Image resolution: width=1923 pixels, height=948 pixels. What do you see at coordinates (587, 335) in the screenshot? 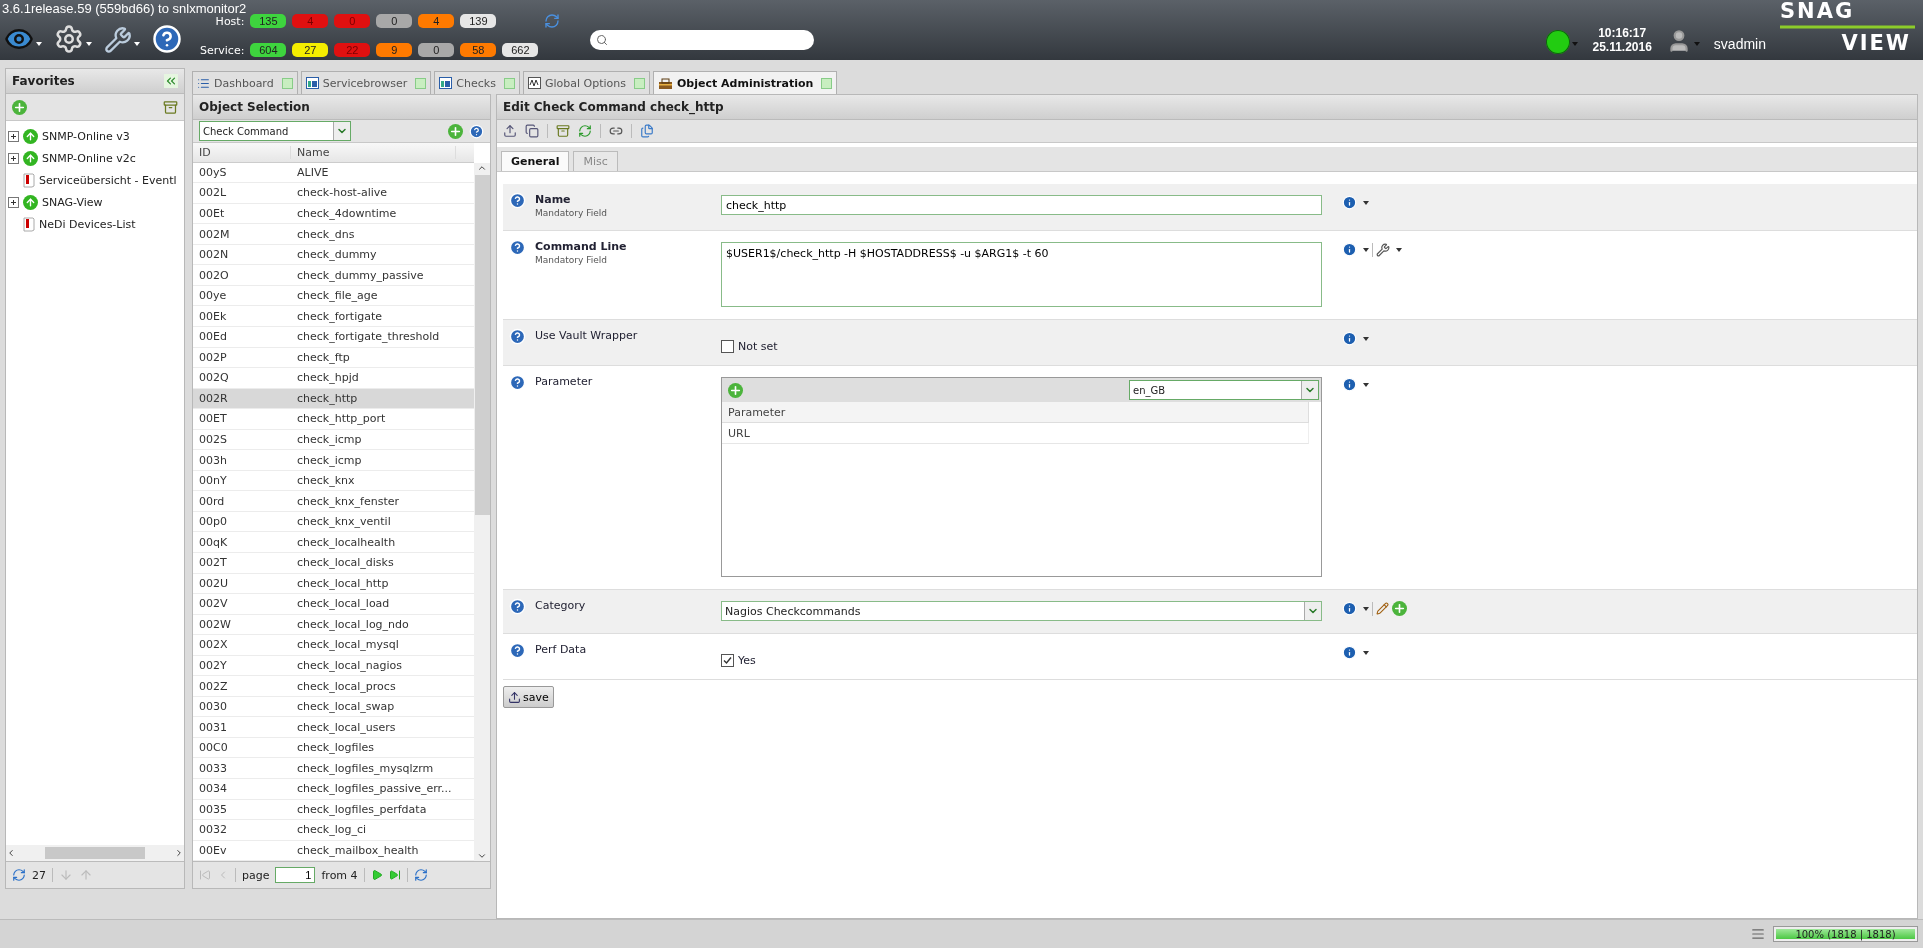
I see `field-label: Use Vault Wrapper` at bounding box center [587, 335].